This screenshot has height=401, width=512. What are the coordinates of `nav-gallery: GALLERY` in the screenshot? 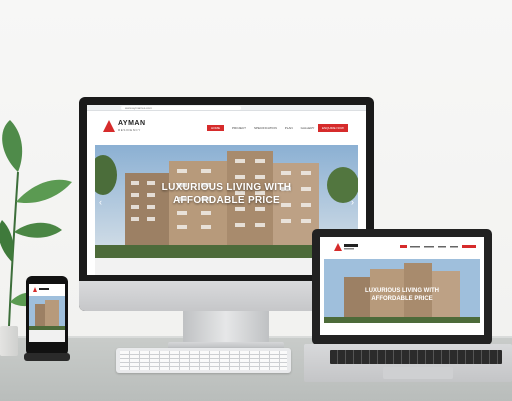 It's located at (308, 128).